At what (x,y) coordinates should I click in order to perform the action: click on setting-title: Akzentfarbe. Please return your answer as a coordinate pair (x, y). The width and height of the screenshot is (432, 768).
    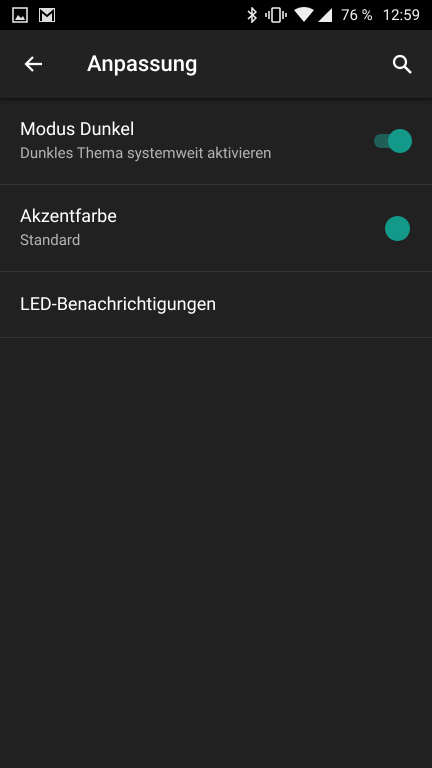
    Looking at the image, I should click on (69, 217).